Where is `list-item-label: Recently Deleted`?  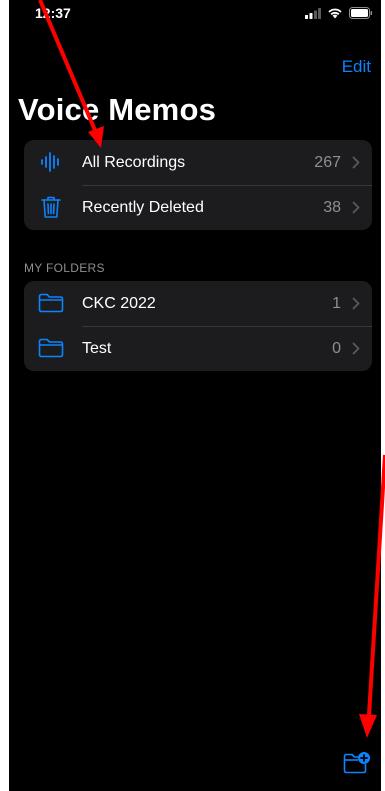
list-item-label: Recently Deleted is located at coordinates (143, 207).